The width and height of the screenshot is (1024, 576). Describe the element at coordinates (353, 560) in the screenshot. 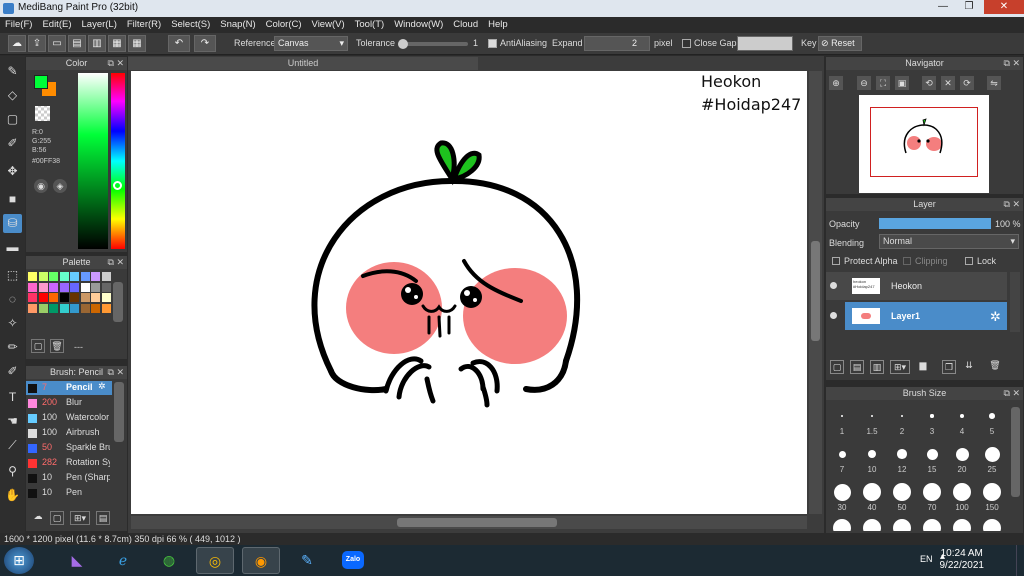

I see `zalo-icon: Zalo` at that location.